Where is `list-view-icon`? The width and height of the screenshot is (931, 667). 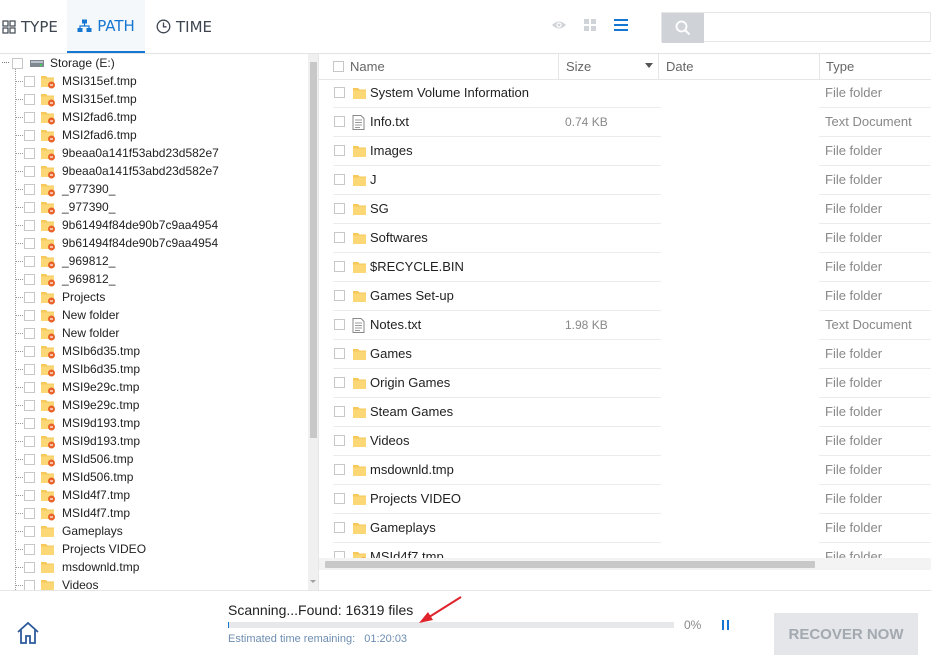 list-view-icon is located at coordinates (621, 25).